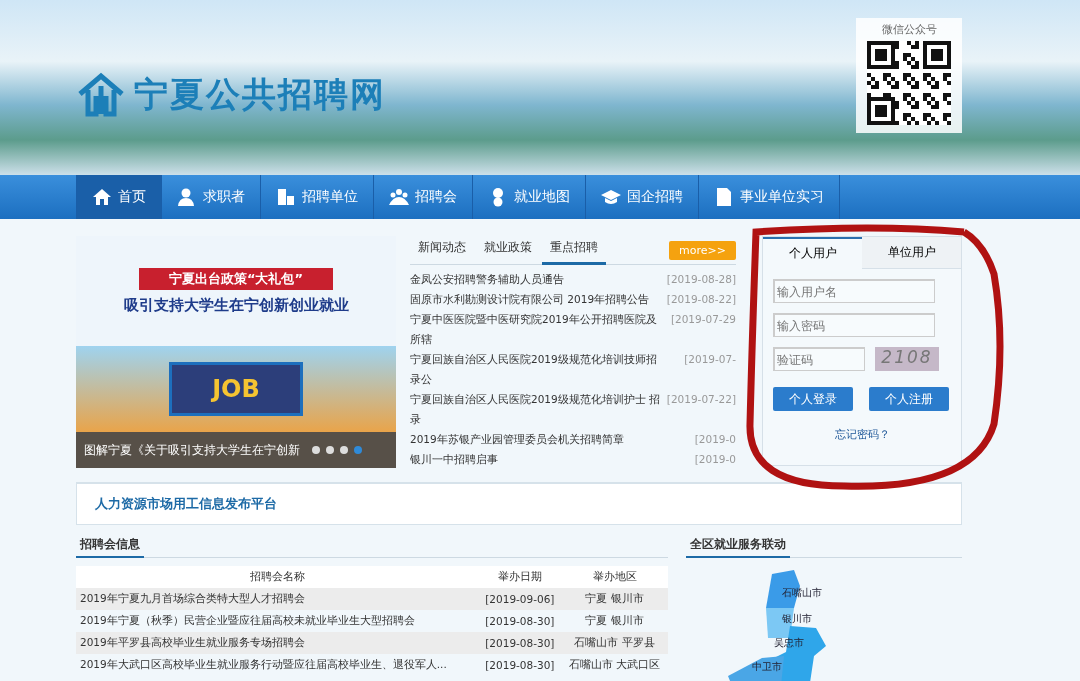 The width and height of the screenshot is (1080, 681). What do you see at coordinates (738, 547) in the screenshot?
I see `section-title: 全区就业服务联动` at bounding box center [738, 547].